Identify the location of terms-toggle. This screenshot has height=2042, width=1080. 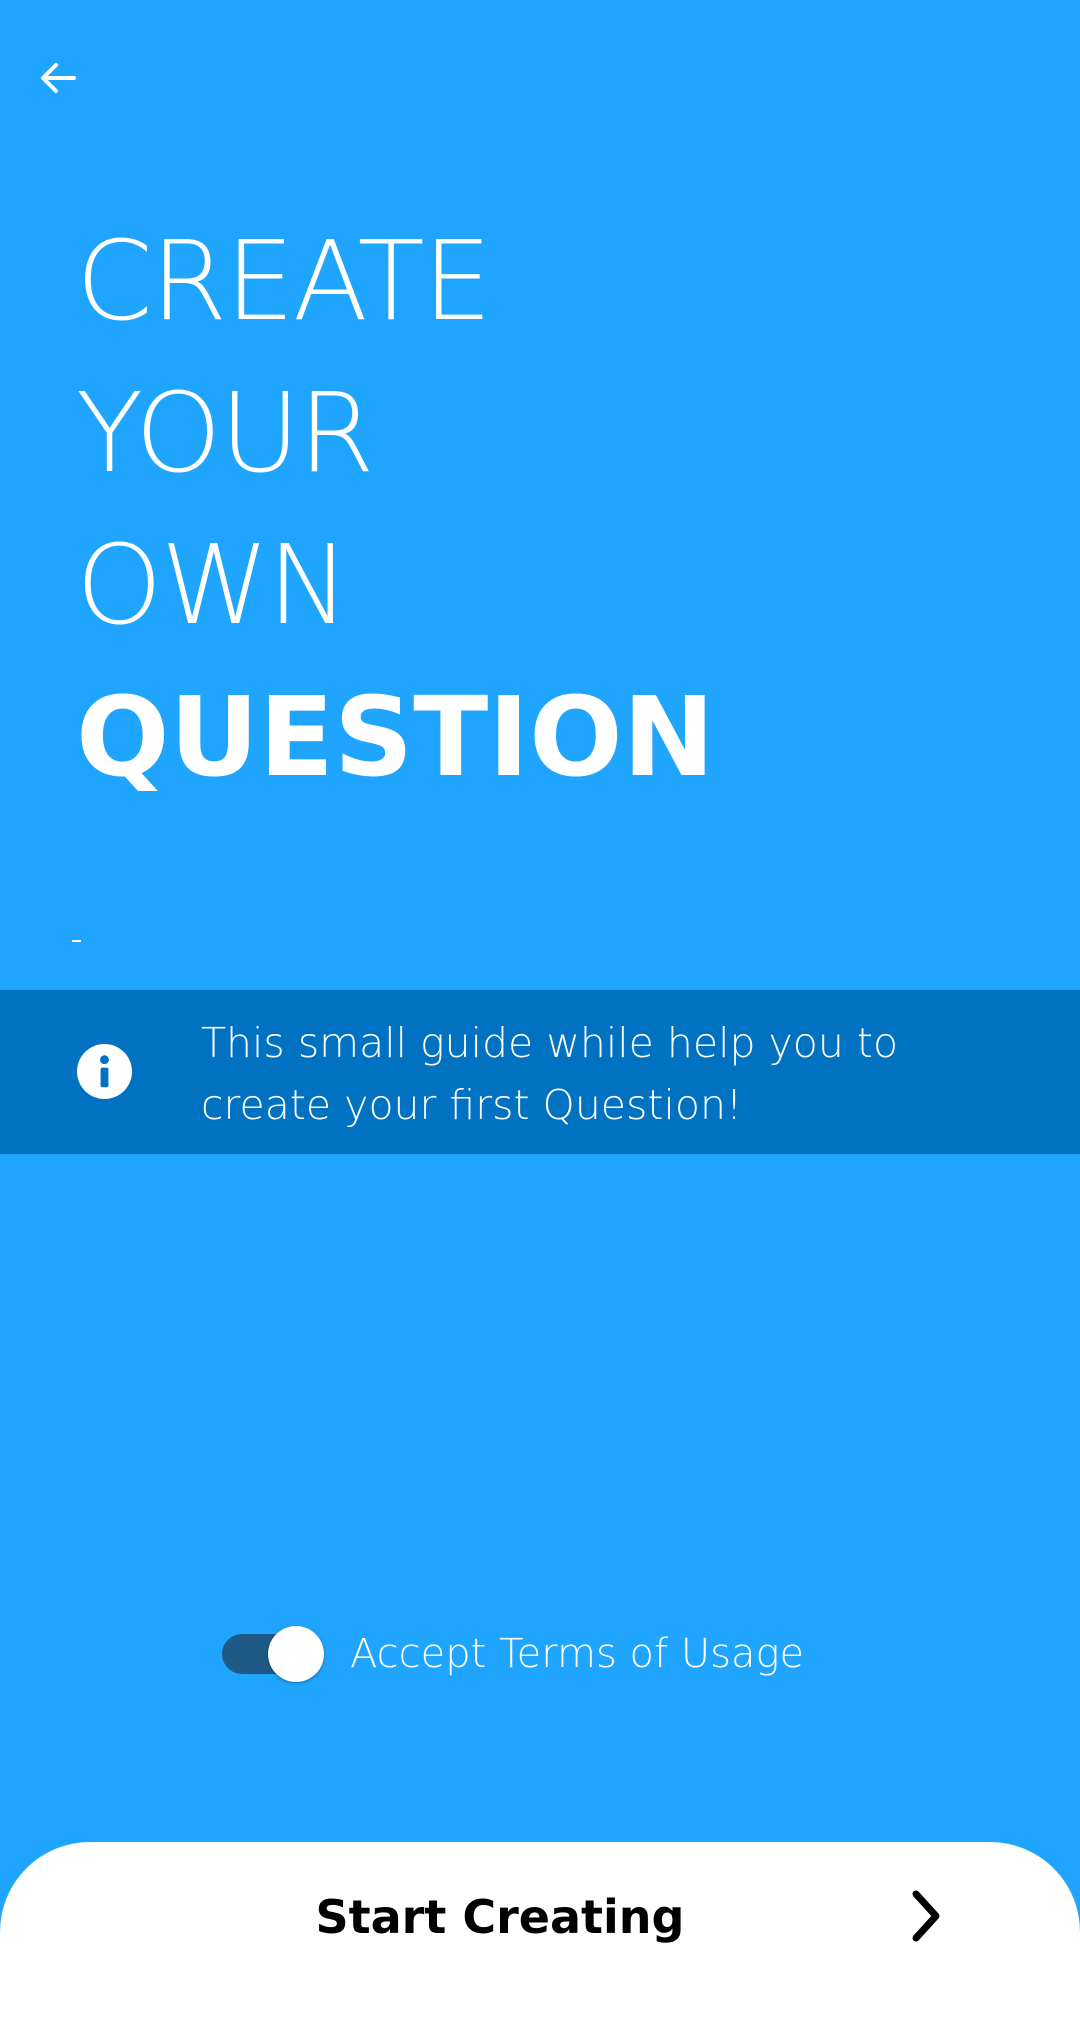
(274, 1654).